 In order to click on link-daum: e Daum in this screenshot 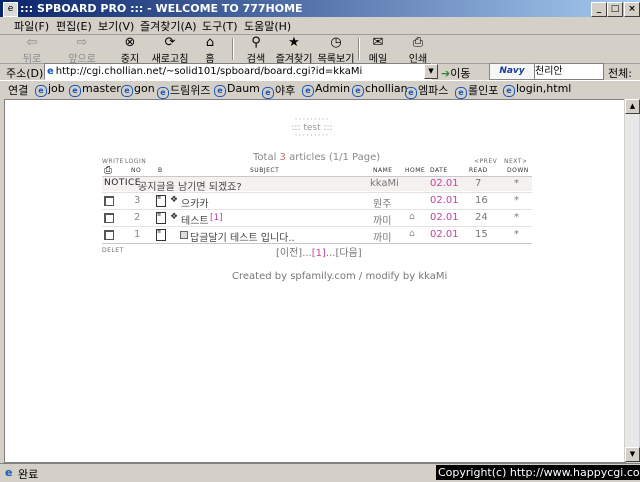, I will do `click(237, 89)`.